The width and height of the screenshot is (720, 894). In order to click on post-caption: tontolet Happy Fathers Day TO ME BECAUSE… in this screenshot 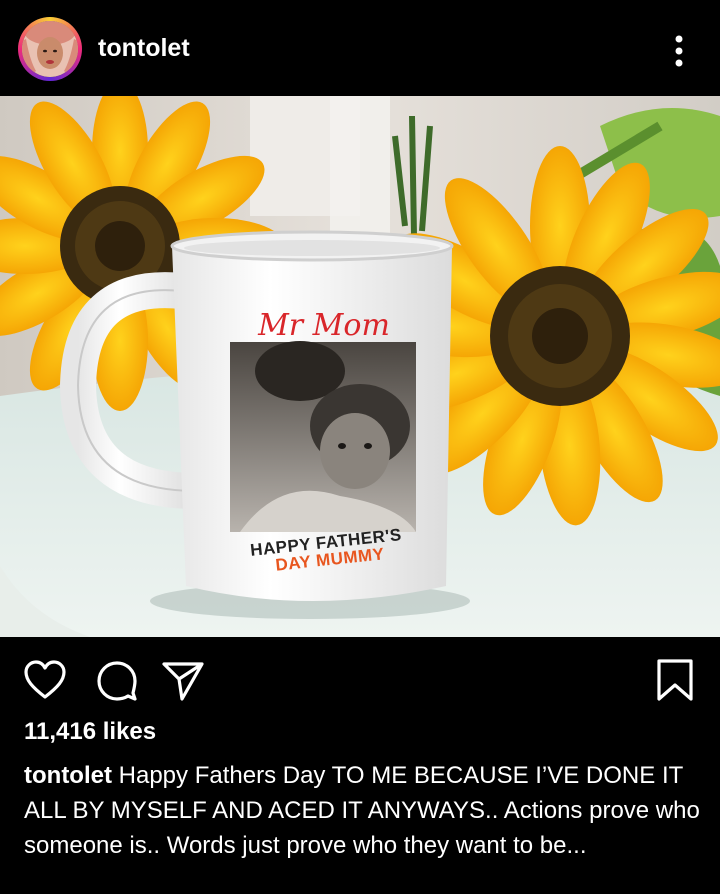, I will do `click(364, 810)`.